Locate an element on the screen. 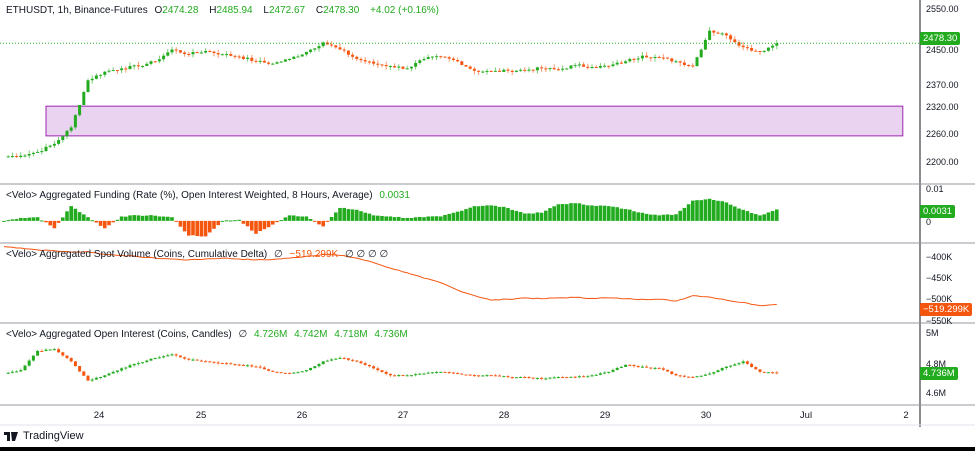 Image resolution: width=975 pixels, height=451 pixels. oi-open: 4.726M is located at coordinates (270, 334).